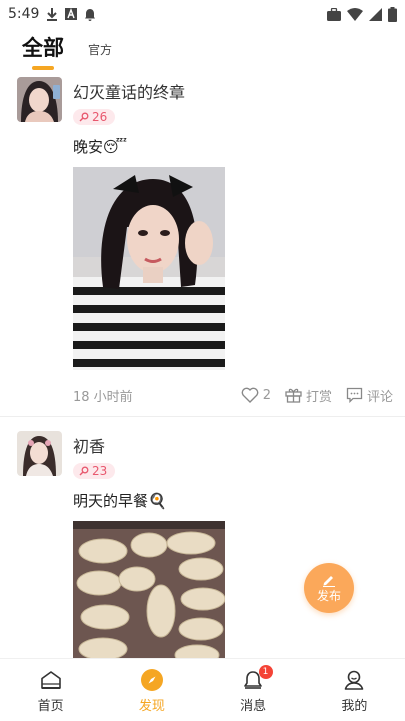  I want to click on nav-discover-label: 发现, so click(151, 706).